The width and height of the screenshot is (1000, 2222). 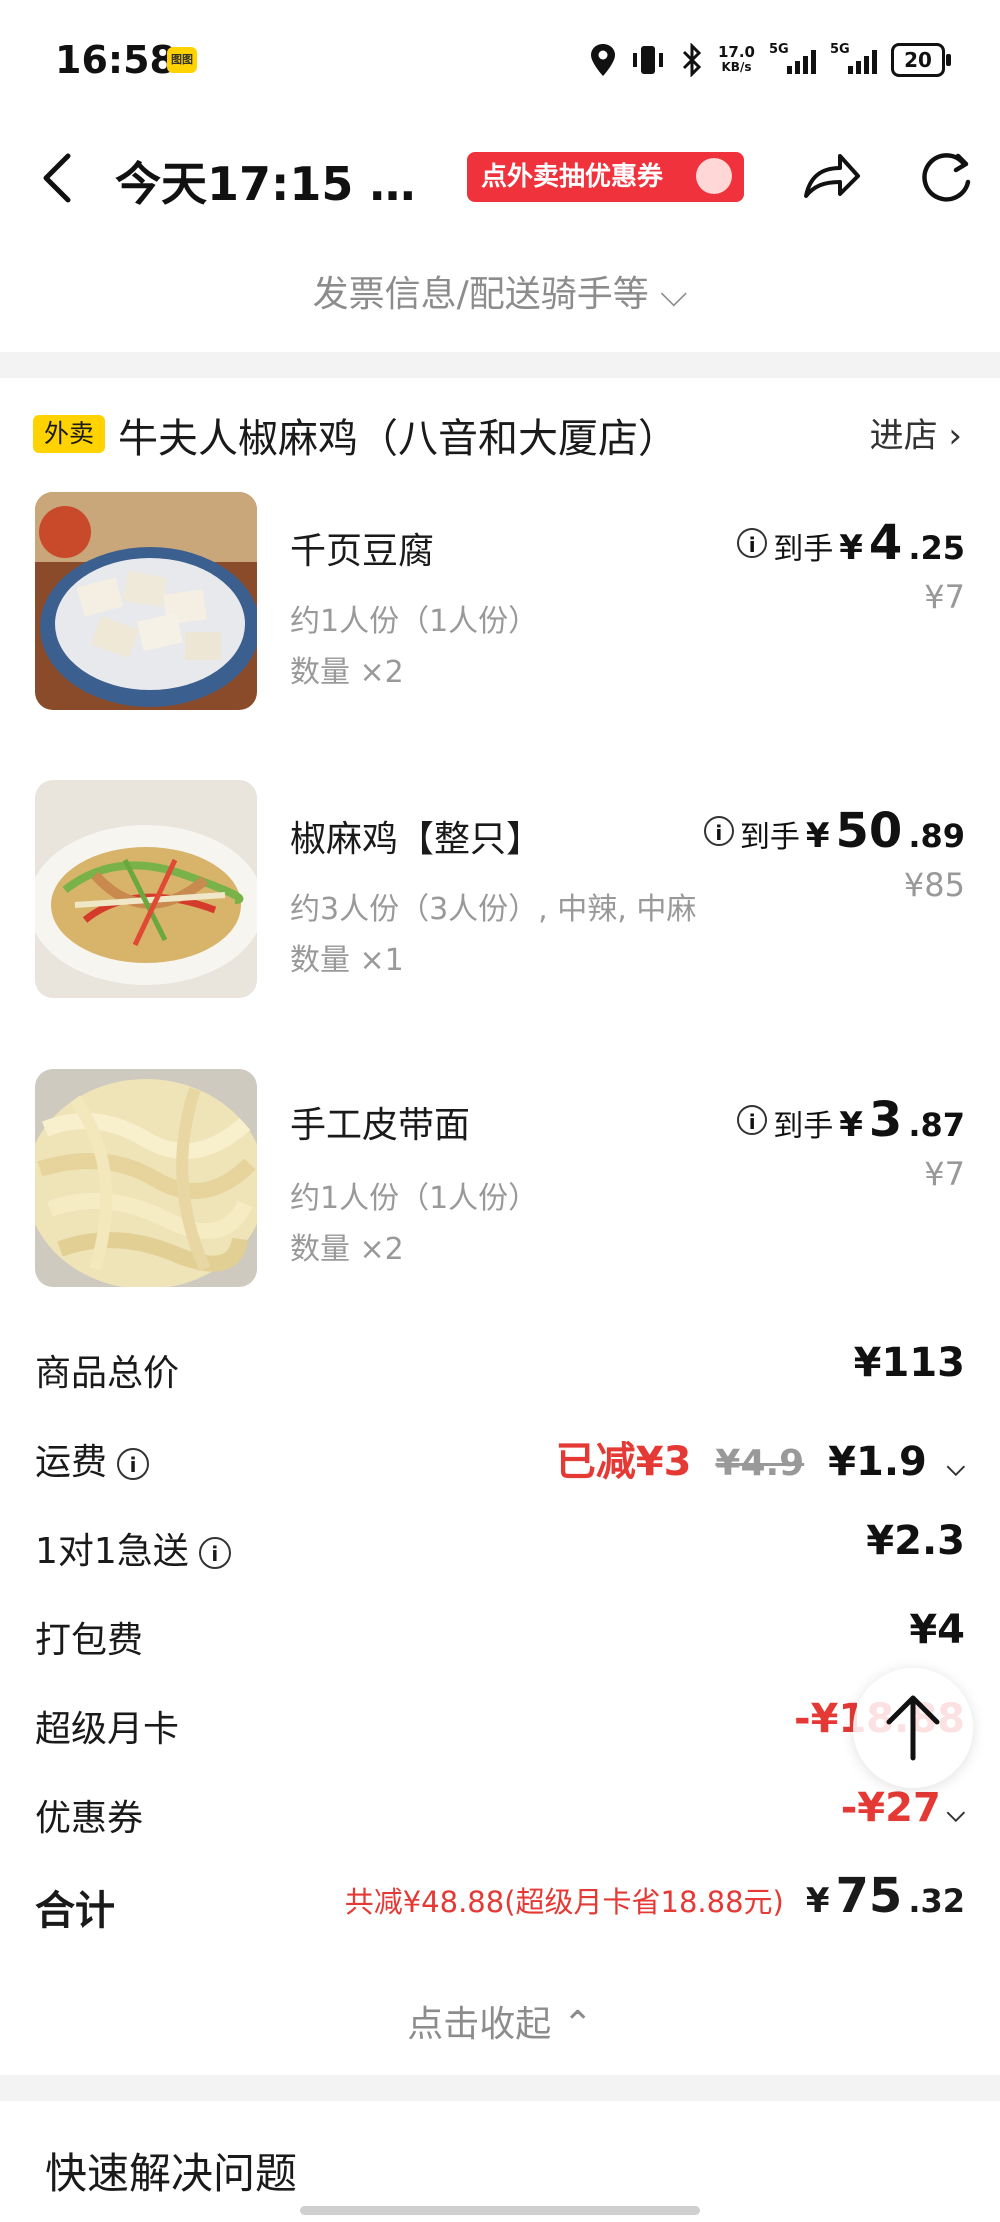 I want to click on coupon-value: -¥27 ⌵, so click(x=903, y=1808).